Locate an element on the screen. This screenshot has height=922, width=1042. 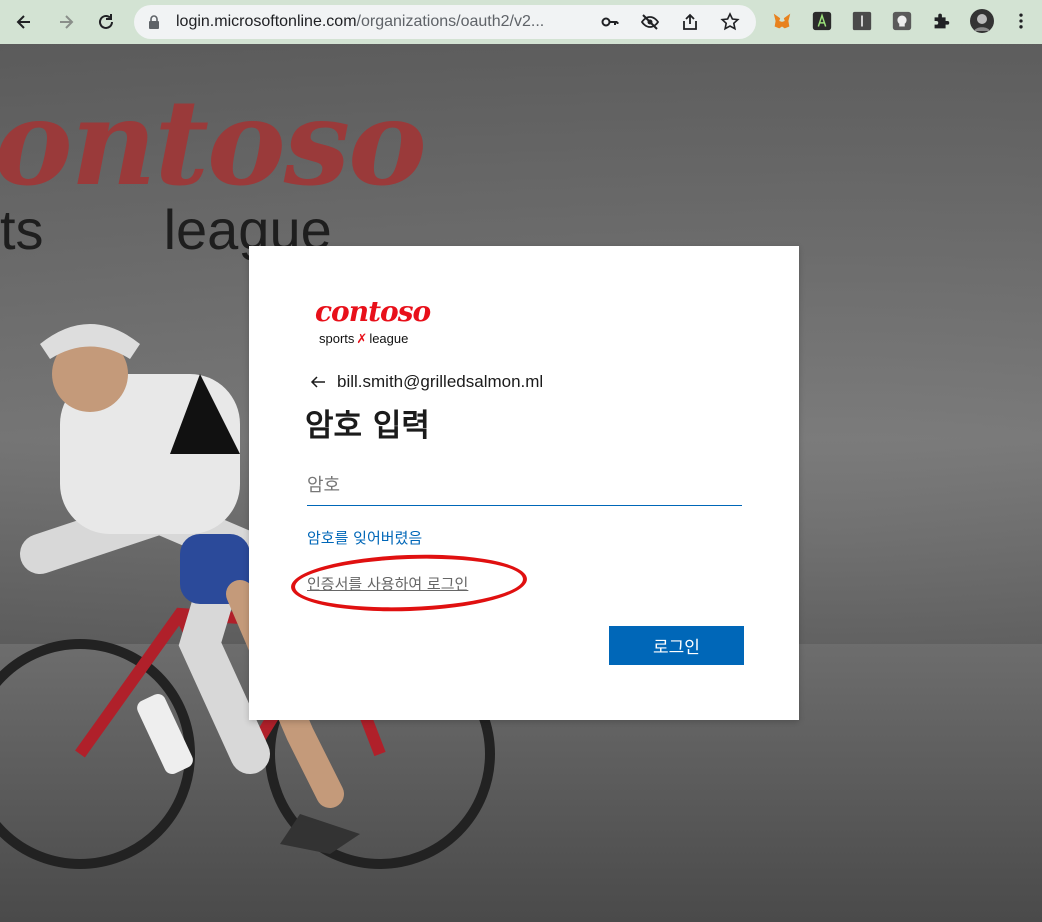
logo-sub-text: sports ✗ league is located at coordinates (363, 338).